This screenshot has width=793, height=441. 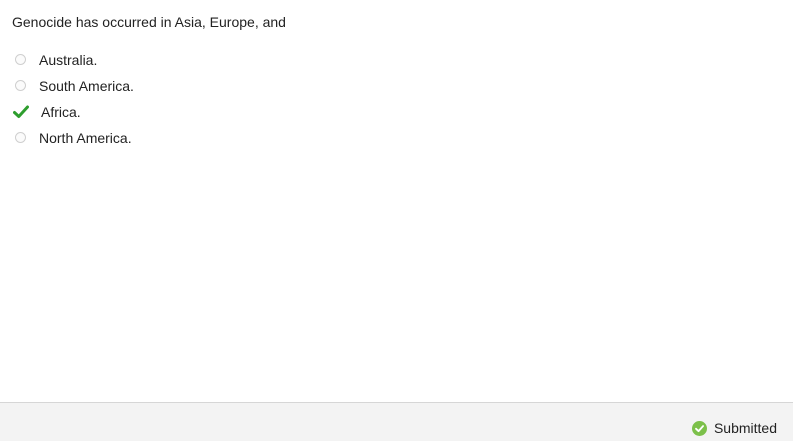 I want to click on option-label: Australia., so click(x=68, y=60).